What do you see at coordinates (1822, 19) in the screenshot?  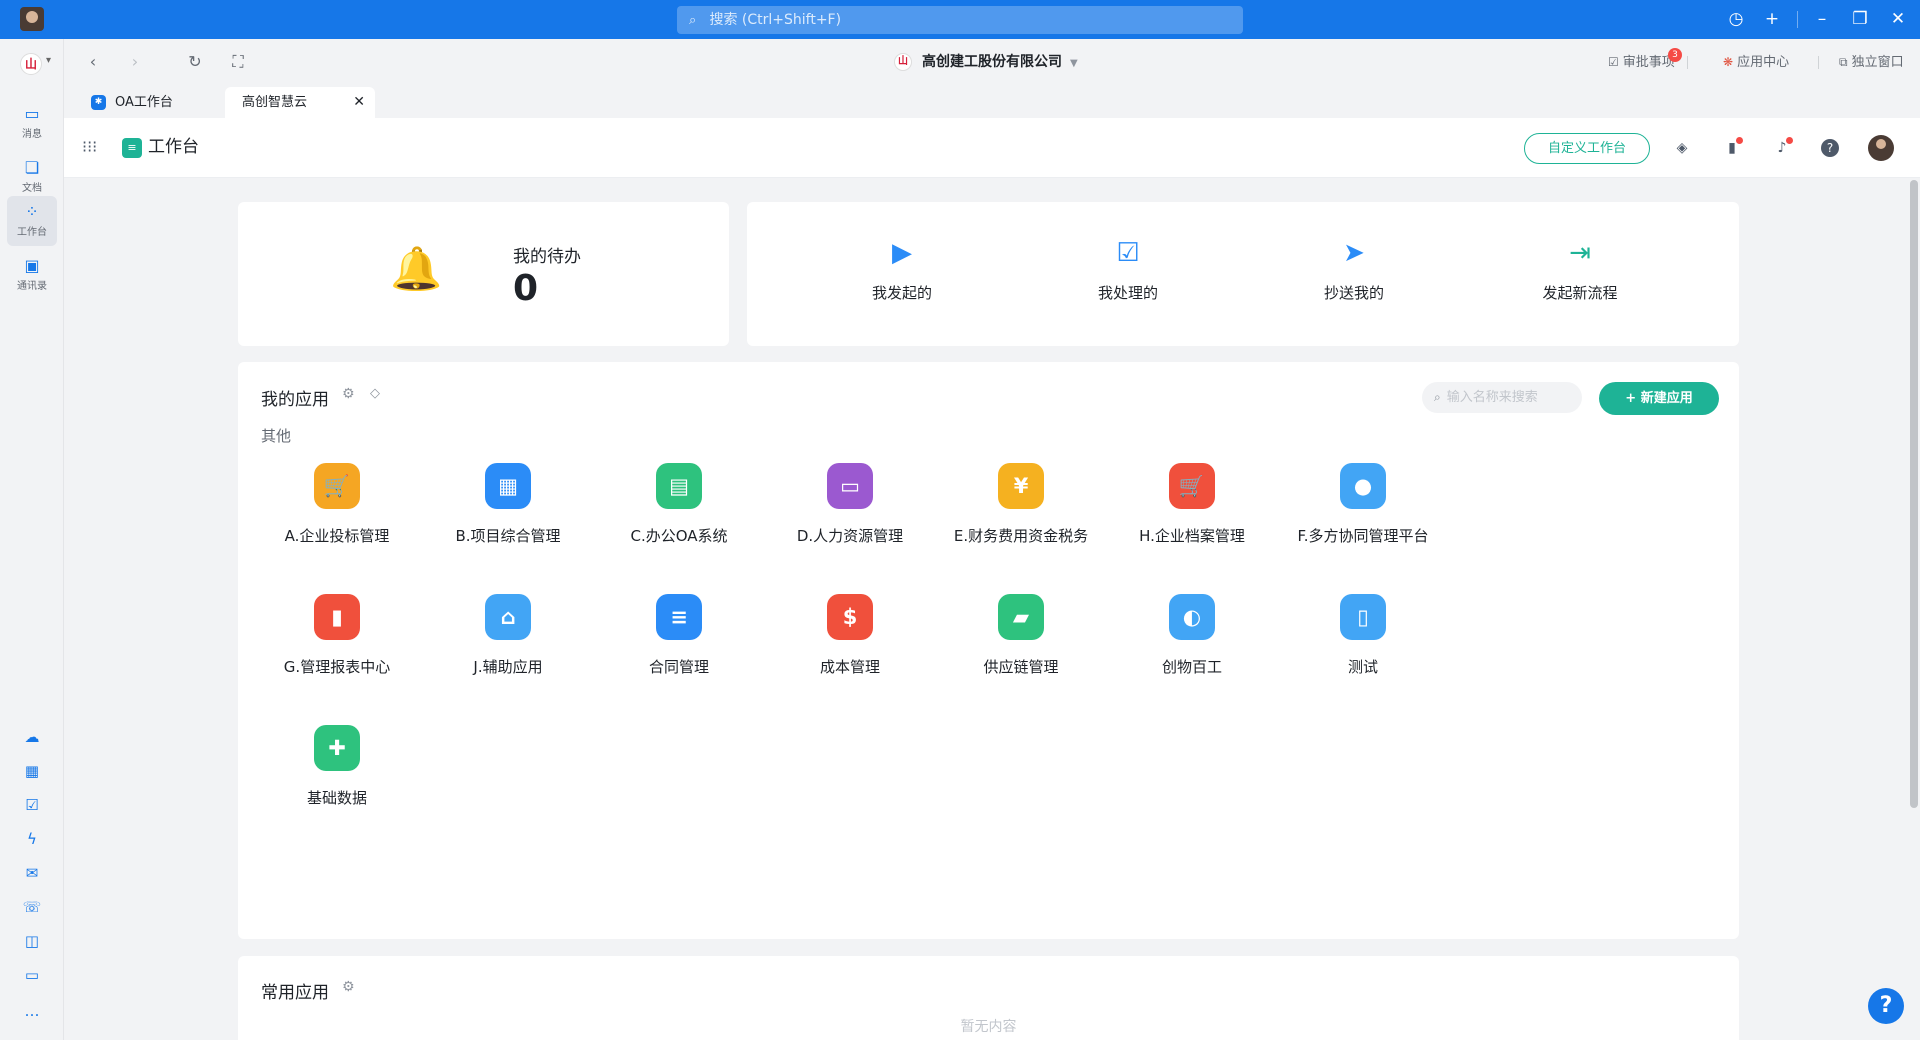 I see `minimize-icon: –` at bounding box center [1822, 19].